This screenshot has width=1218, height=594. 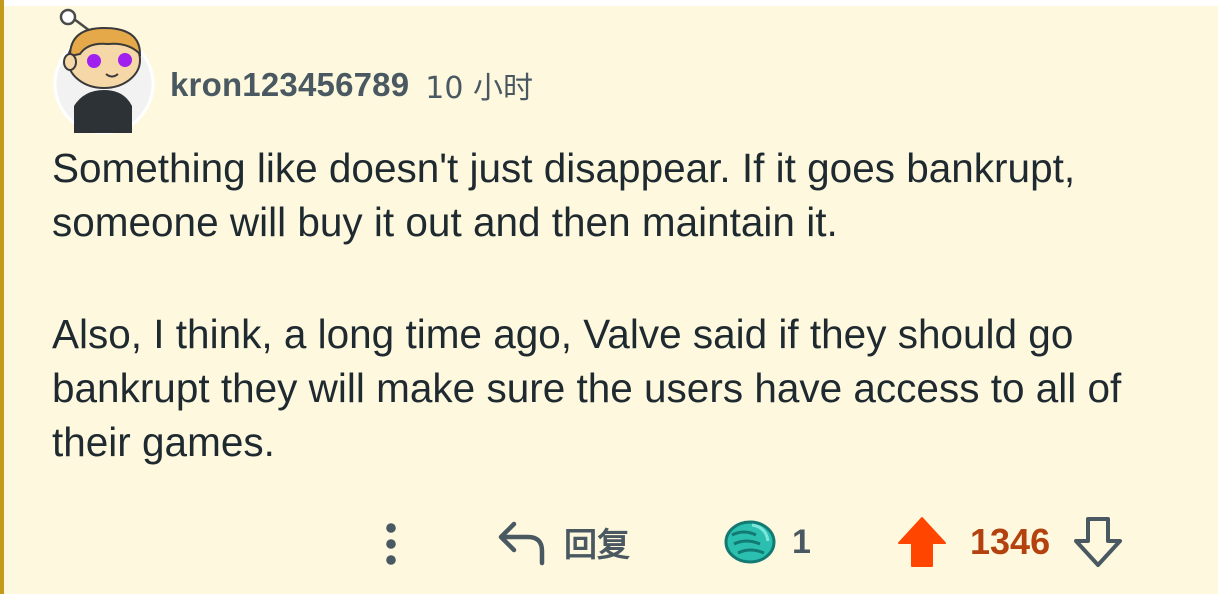 I want to click on comment-actions: 回复 1 1346, so click(x=609, y=542).